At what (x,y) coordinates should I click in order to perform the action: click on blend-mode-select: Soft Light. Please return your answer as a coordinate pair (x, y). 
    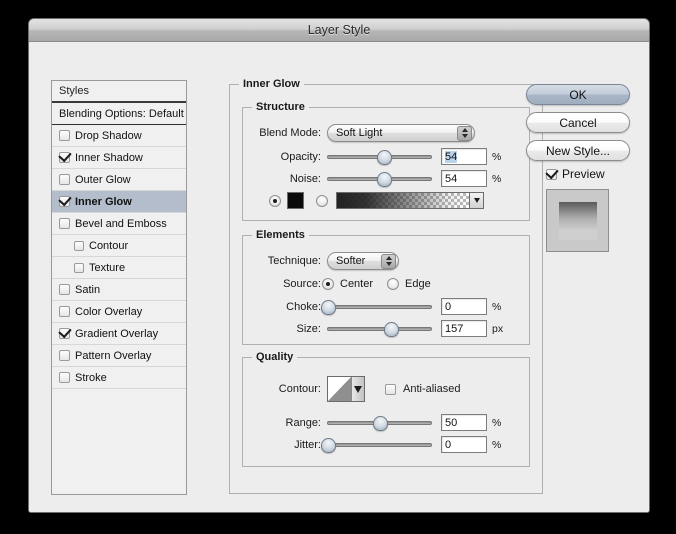
    Looking at the image, I should click on (401, 133).